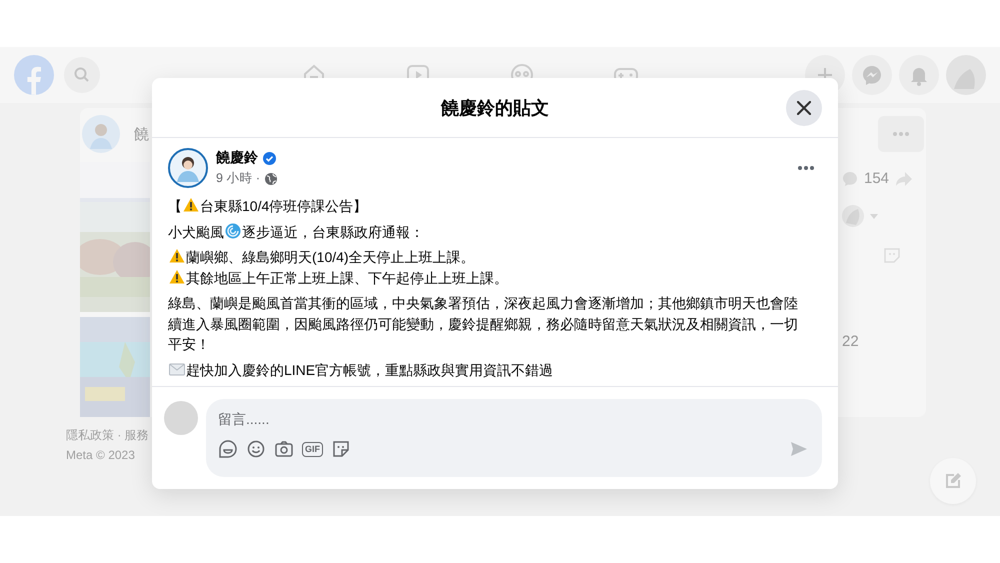 The width and height of the screenshot is (1000, 563). What do you see at coordinates (233, 230) in the screenshot?
I see `cyclone-icon` at bounding box center [233, 230].